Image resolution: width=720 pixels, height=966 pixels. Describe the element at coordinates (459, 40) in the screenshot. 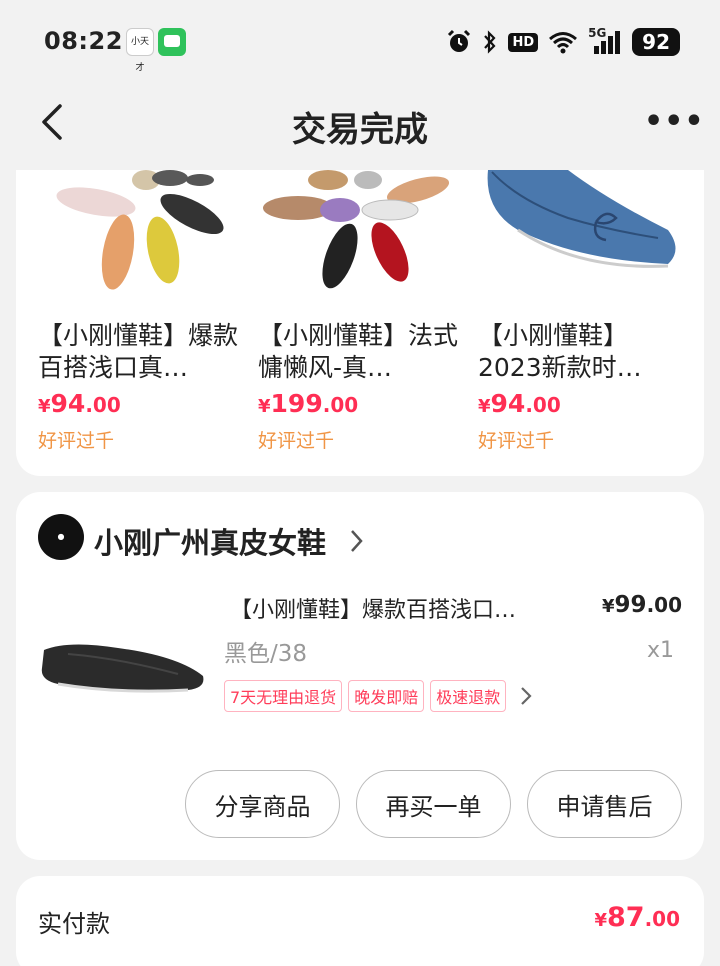

I see `alarm-icon` at that location.